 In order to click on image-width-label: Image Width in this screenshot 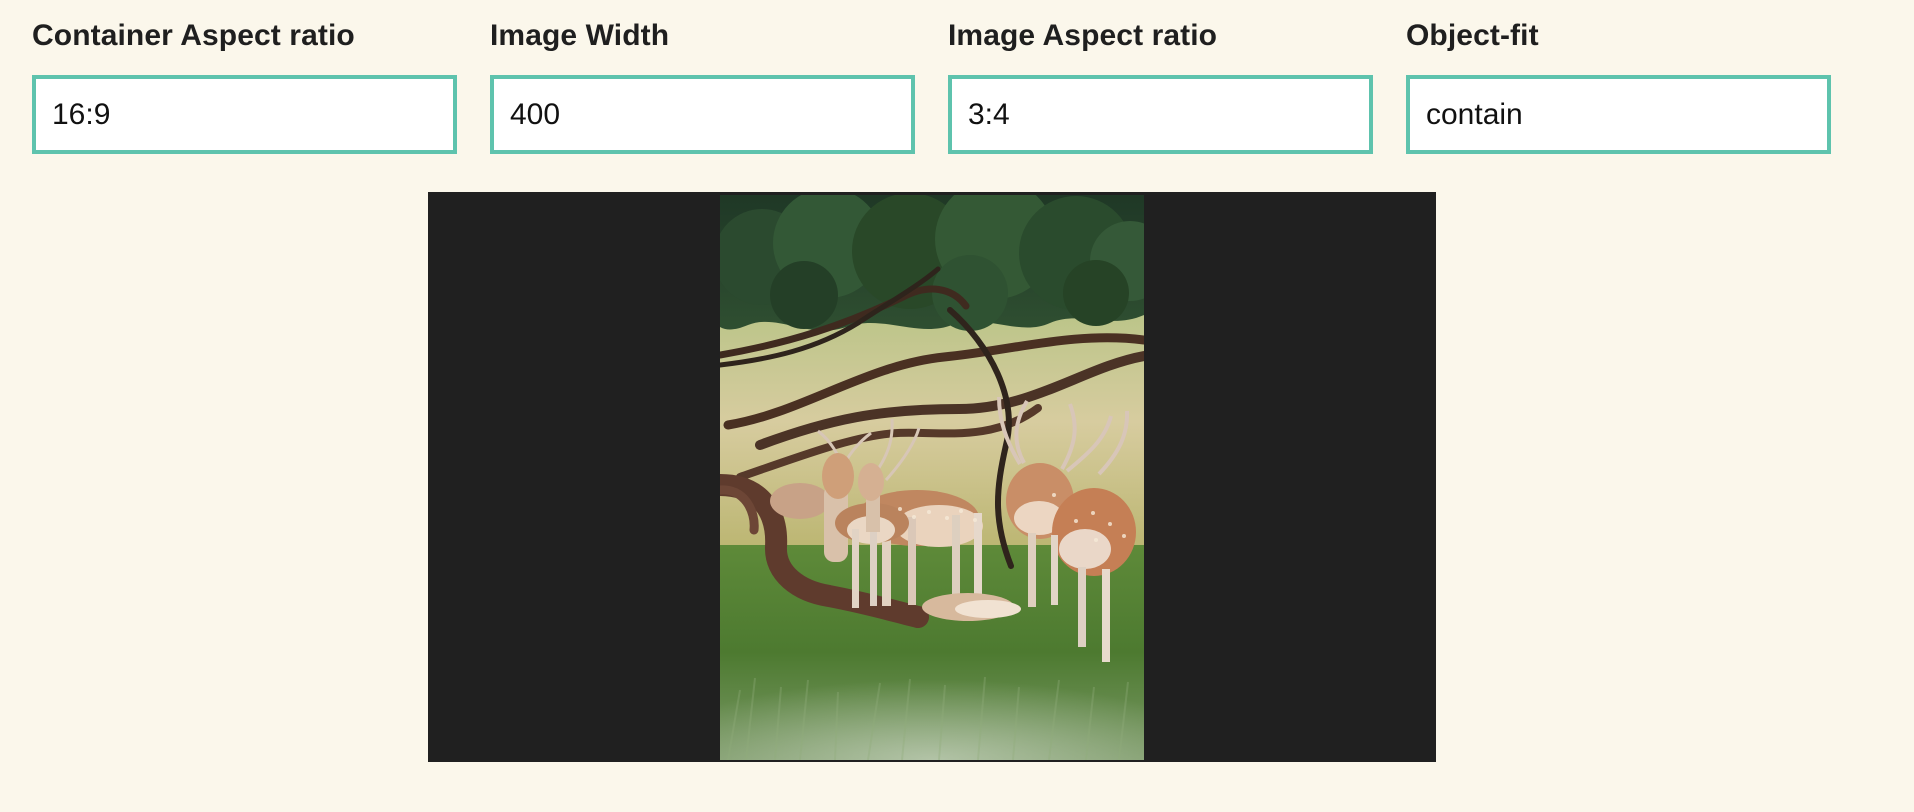, I will do `click(580, 35)`.